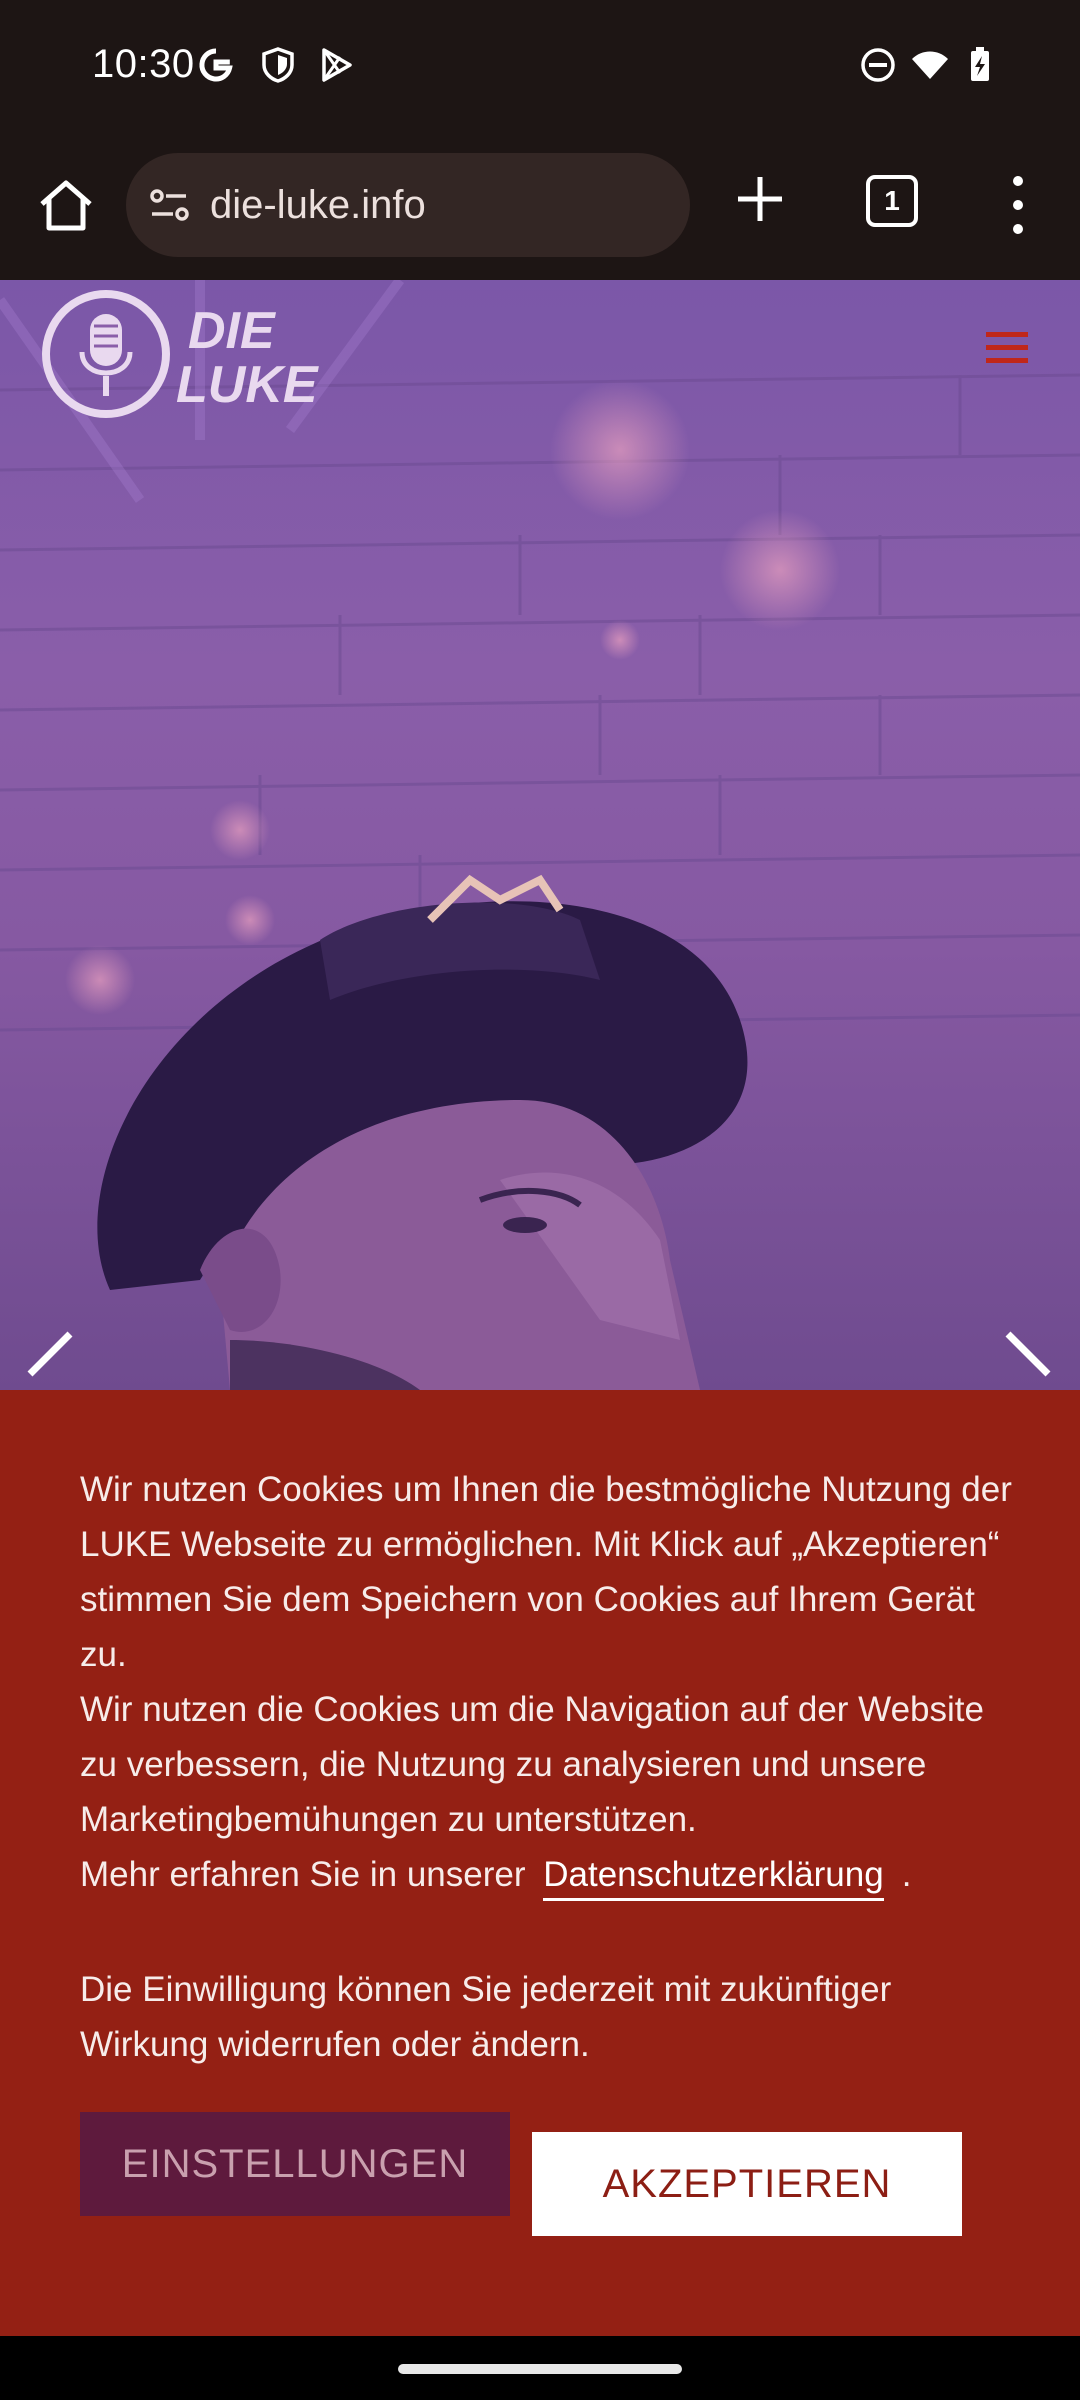 This screenshot has width=1080, height=2400. What do you see at coordinates (1007, 348) in the screenshot?
I see `hamburger-icon` at bounding box center [1007, 348].